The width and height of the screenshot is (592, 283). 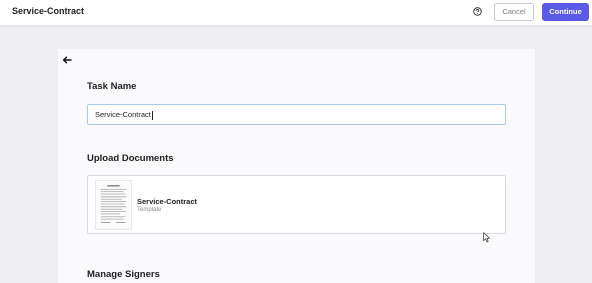 What do you see at coordinates (113, 205) in the screenshot?
I see `document-thumbnail` at bounding box center [113, 205].